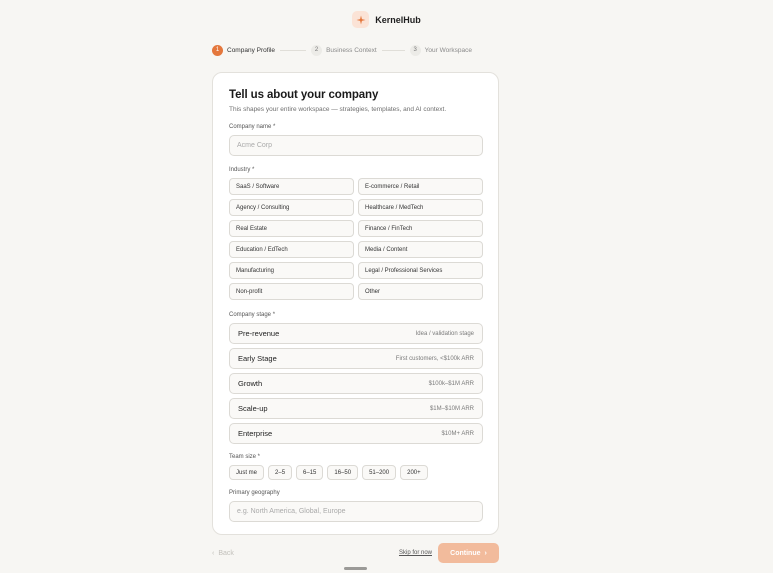 Image resolution: width=773 pixels, height=573 pixels. What do you see at coordinates (420, 186) in the screenshot?
I see `industry-option: E-commerce / Retail` at bounding box center [420, 186].